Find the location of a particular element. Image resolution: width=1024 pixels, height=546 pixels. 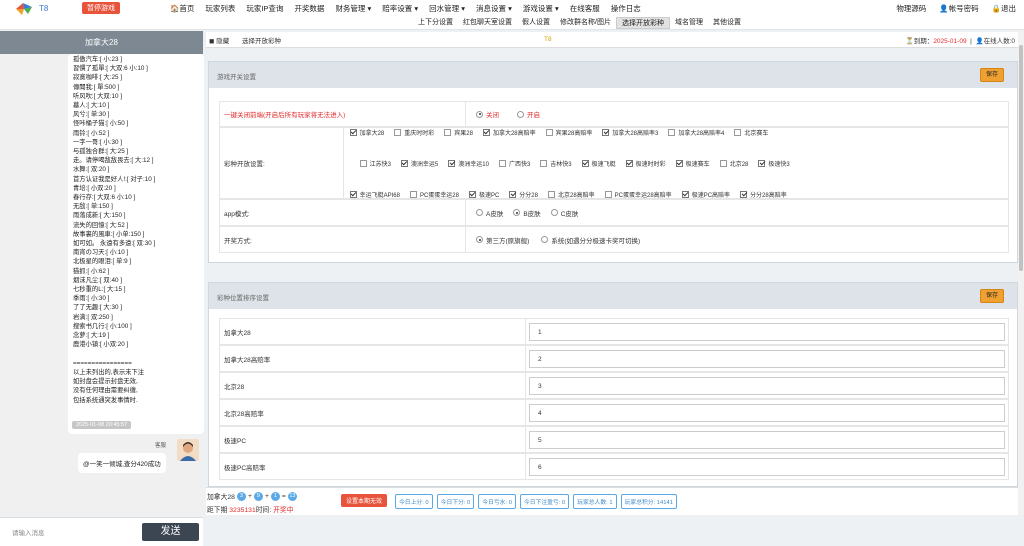

sort-row: 极速PC 5 is located at coordinates (614, 439).